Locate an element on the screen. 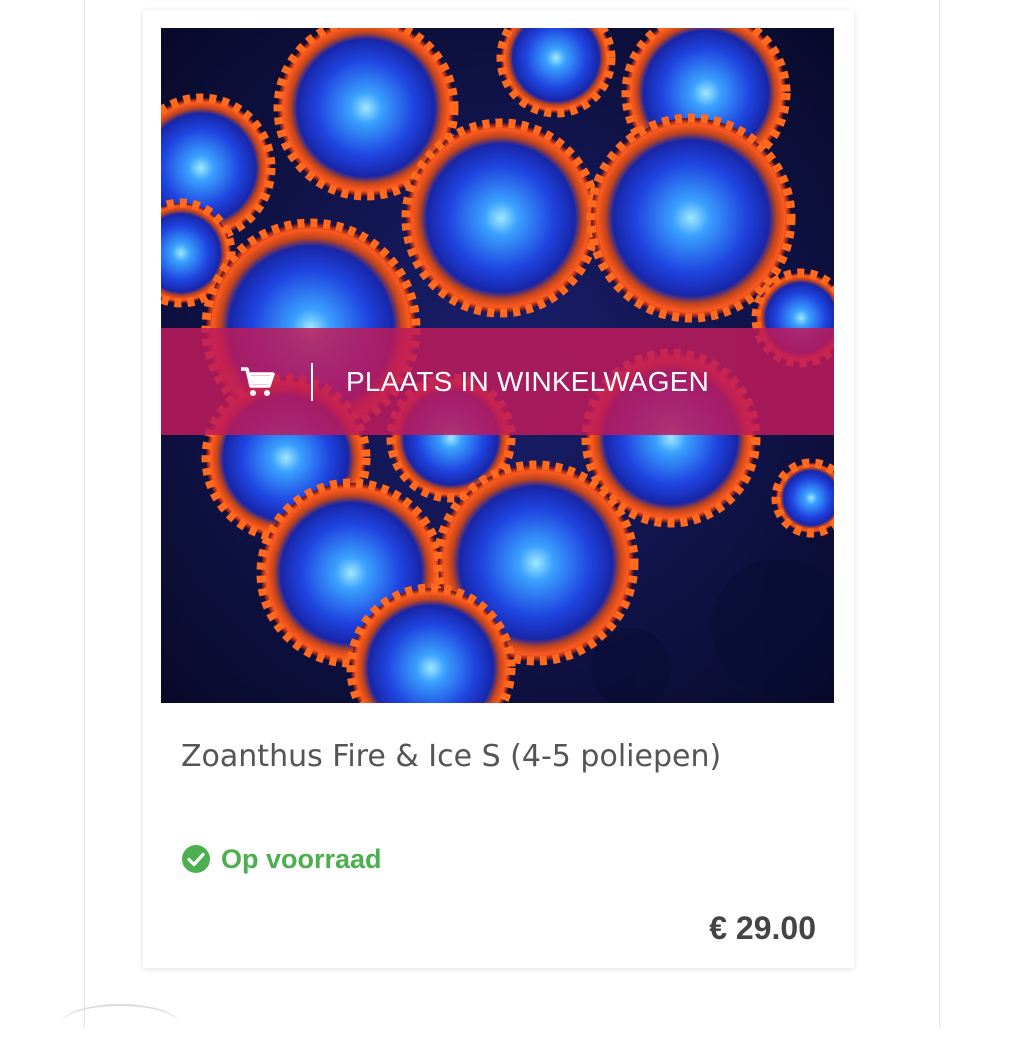  shopping-cart-icon is located at coordinates (258, 381).